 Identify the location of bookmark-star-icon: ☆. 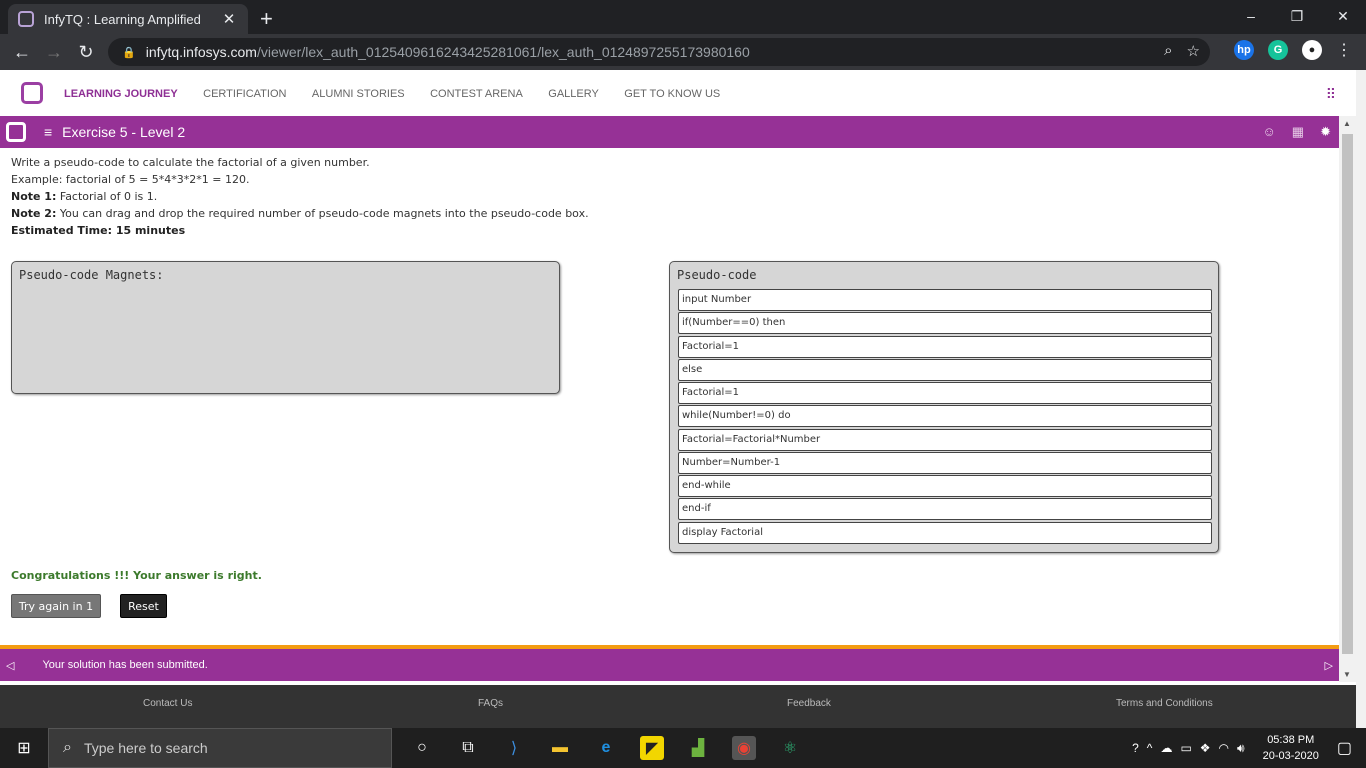
(1193, 51).